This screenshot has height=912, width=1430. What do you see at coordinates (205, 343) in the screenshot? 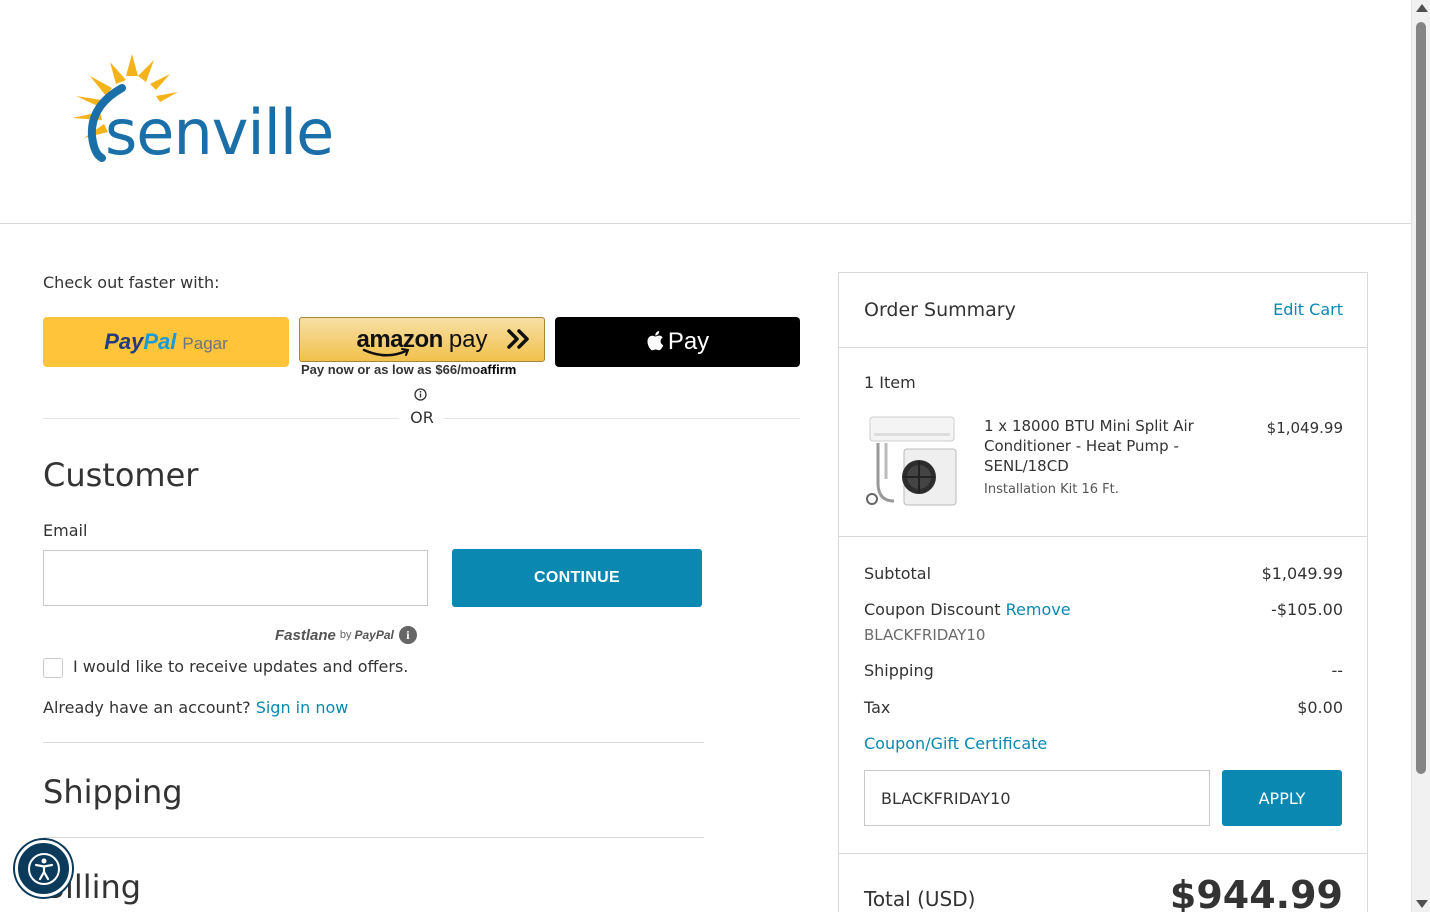
I see `paypal-sub-label: Pagar` at bounding box center [205, 343].